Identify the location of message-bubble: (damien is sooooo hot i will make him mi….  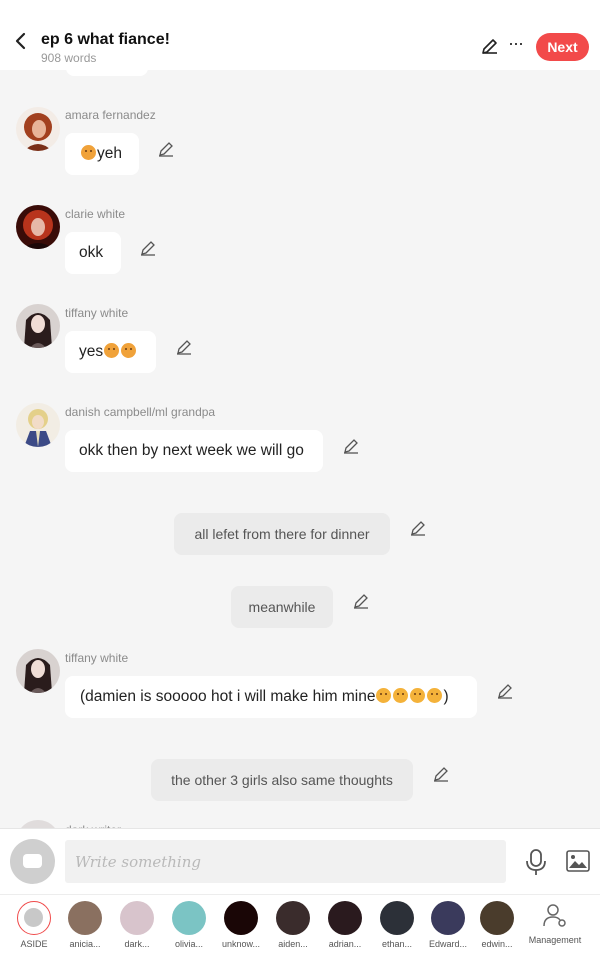
(271, 697).